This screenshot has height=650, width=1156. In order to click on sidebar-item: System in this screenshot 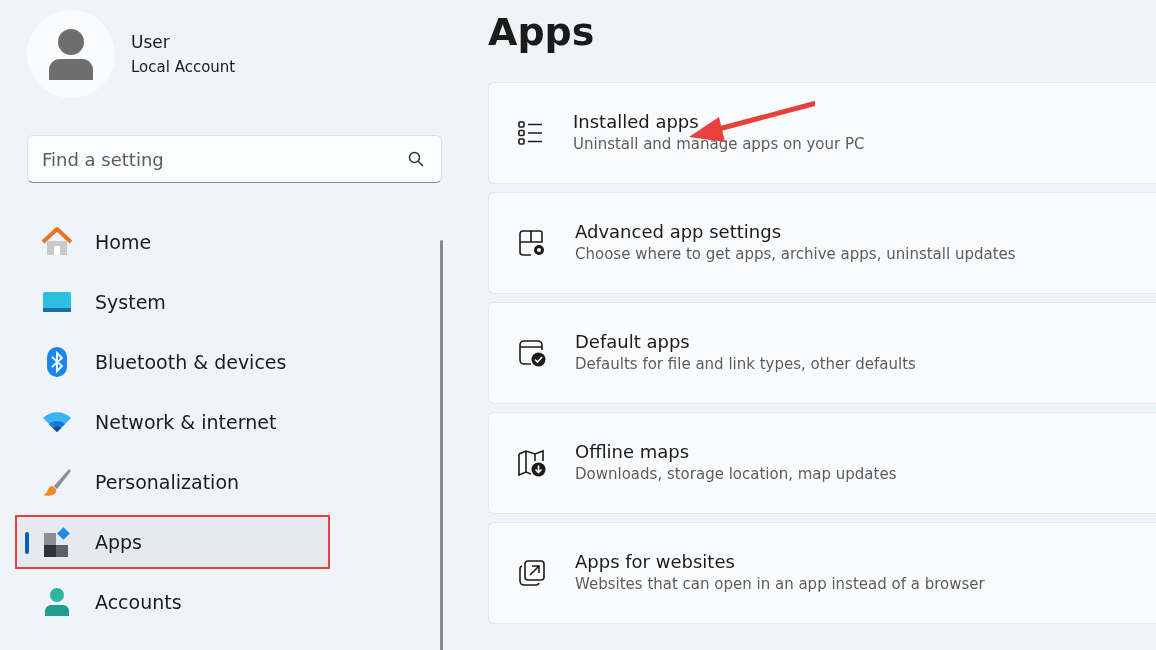, I will do `click(228, 302)`.